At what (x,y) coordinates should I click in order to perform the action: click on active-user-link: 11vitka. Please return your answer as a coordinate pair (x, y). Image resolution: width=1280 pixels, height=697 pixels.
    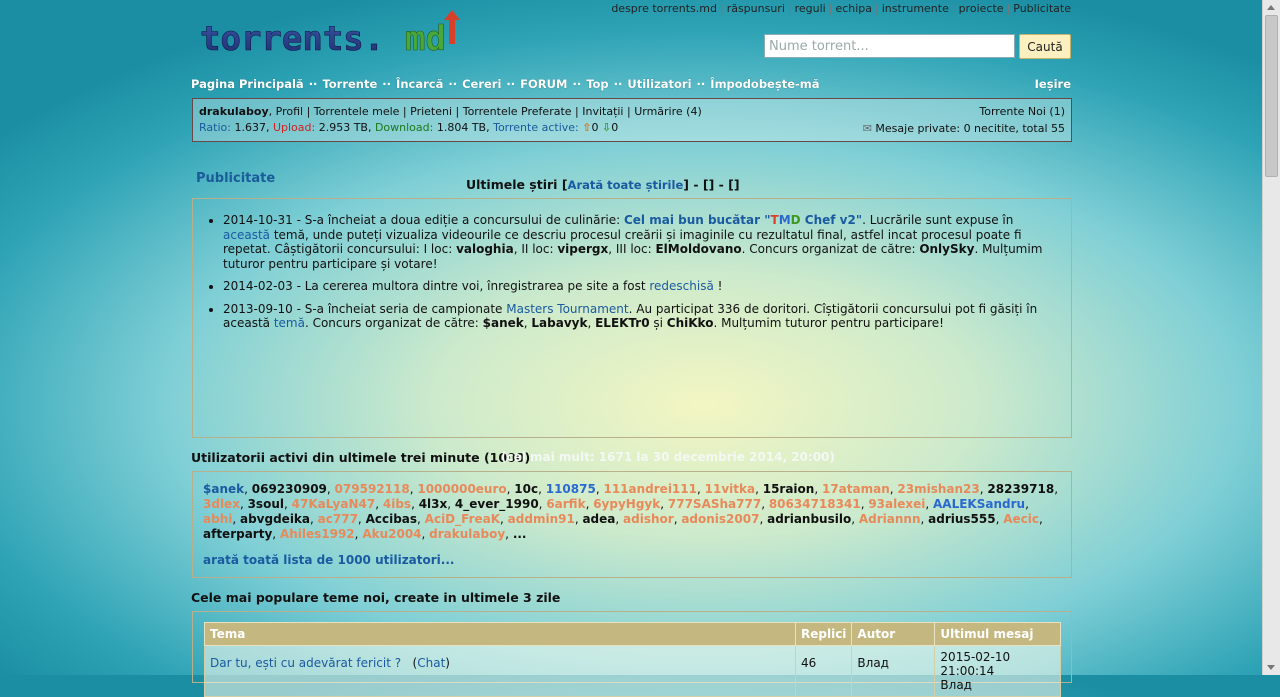
    Looking at the image, I should click on (730, 489).